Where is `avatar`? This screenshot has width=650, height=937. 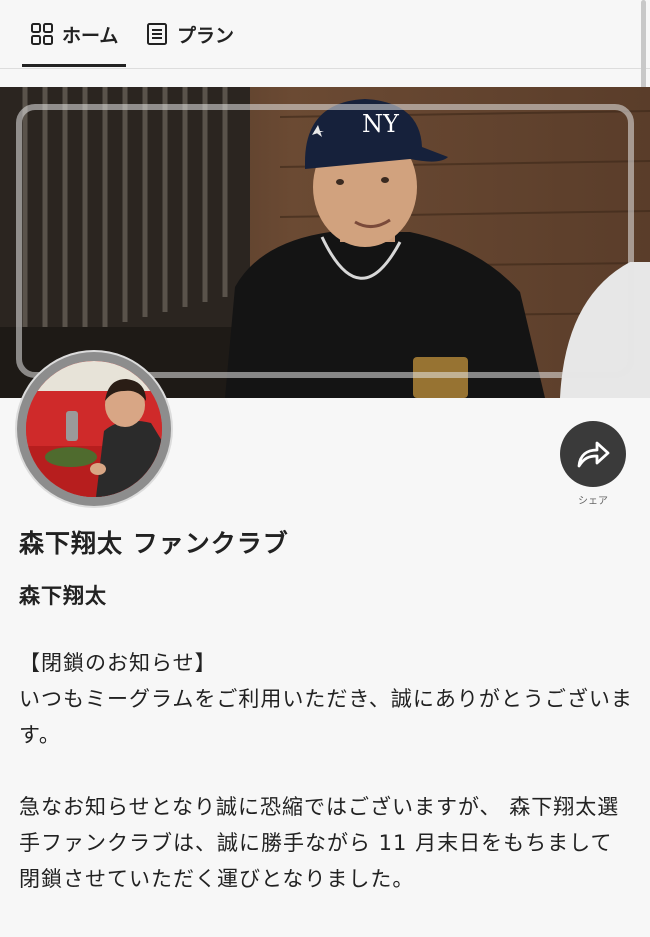 avatar is located at coordinates (94, 429).